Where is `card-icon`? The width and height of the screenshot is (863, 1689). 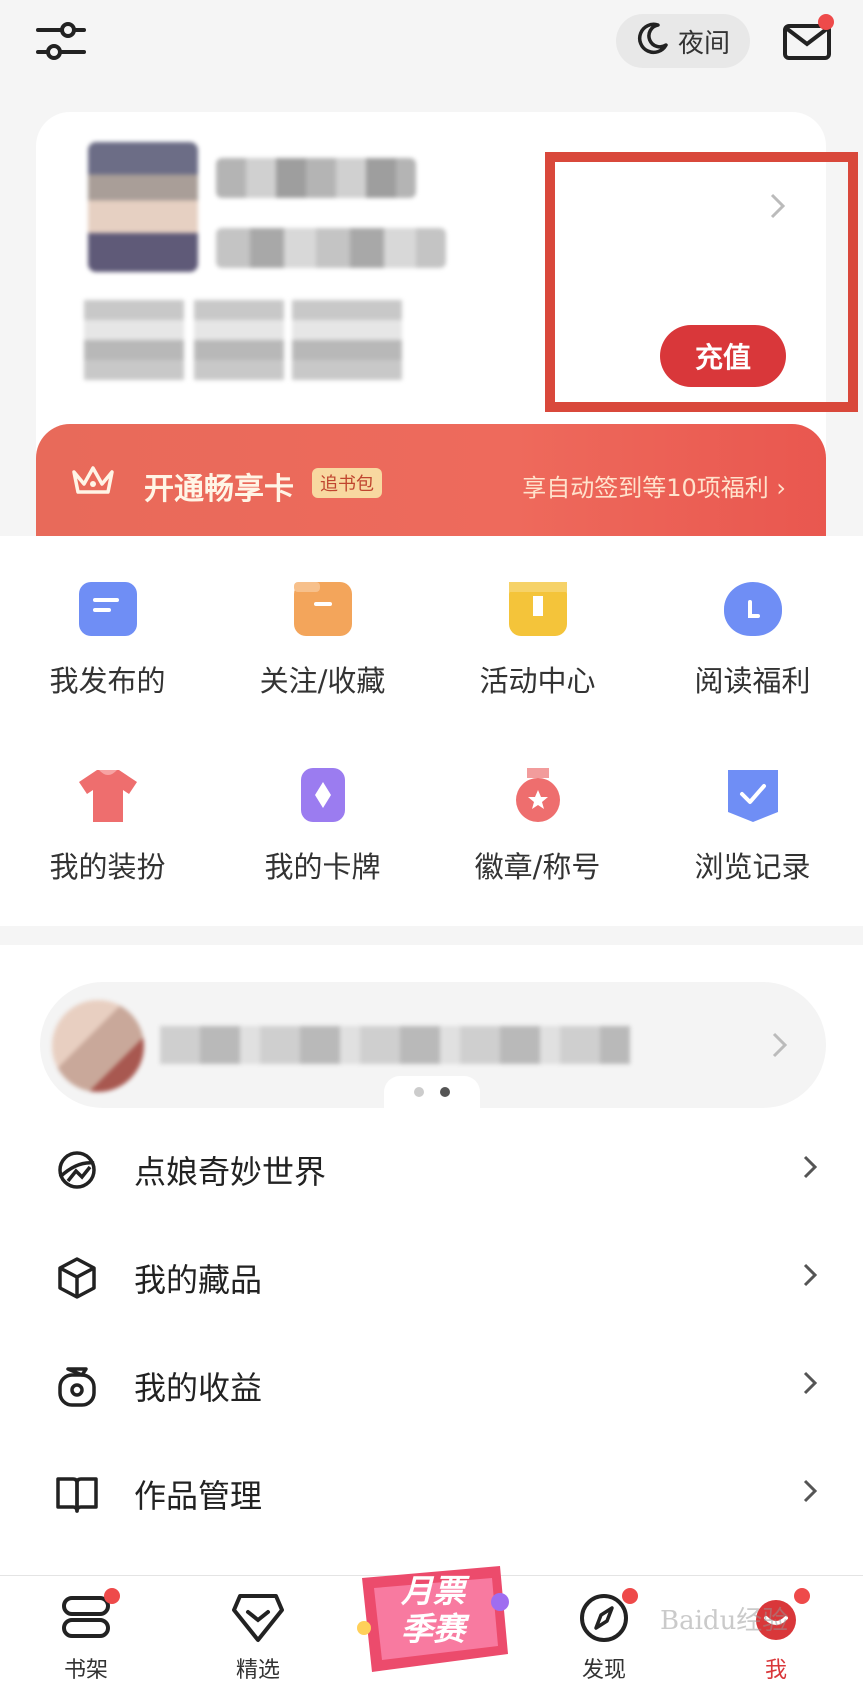
card-icon is located at coordinates (322, 795).